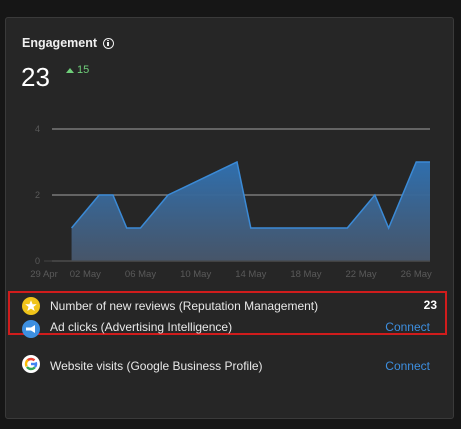  I want to click on x-tick-label: 22 May, so click(360, 274).